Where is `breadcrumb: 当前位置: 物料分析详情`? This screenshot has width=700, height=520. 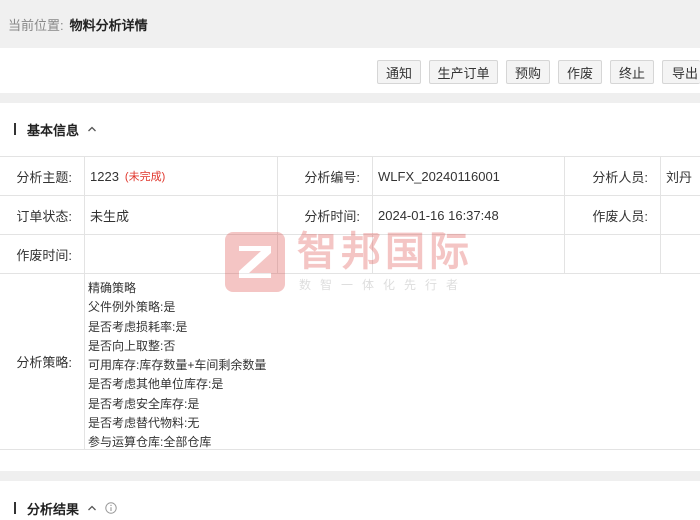 breadcrumb: 当前位置: 物料分析详情 is located at coordinates (350, 24).